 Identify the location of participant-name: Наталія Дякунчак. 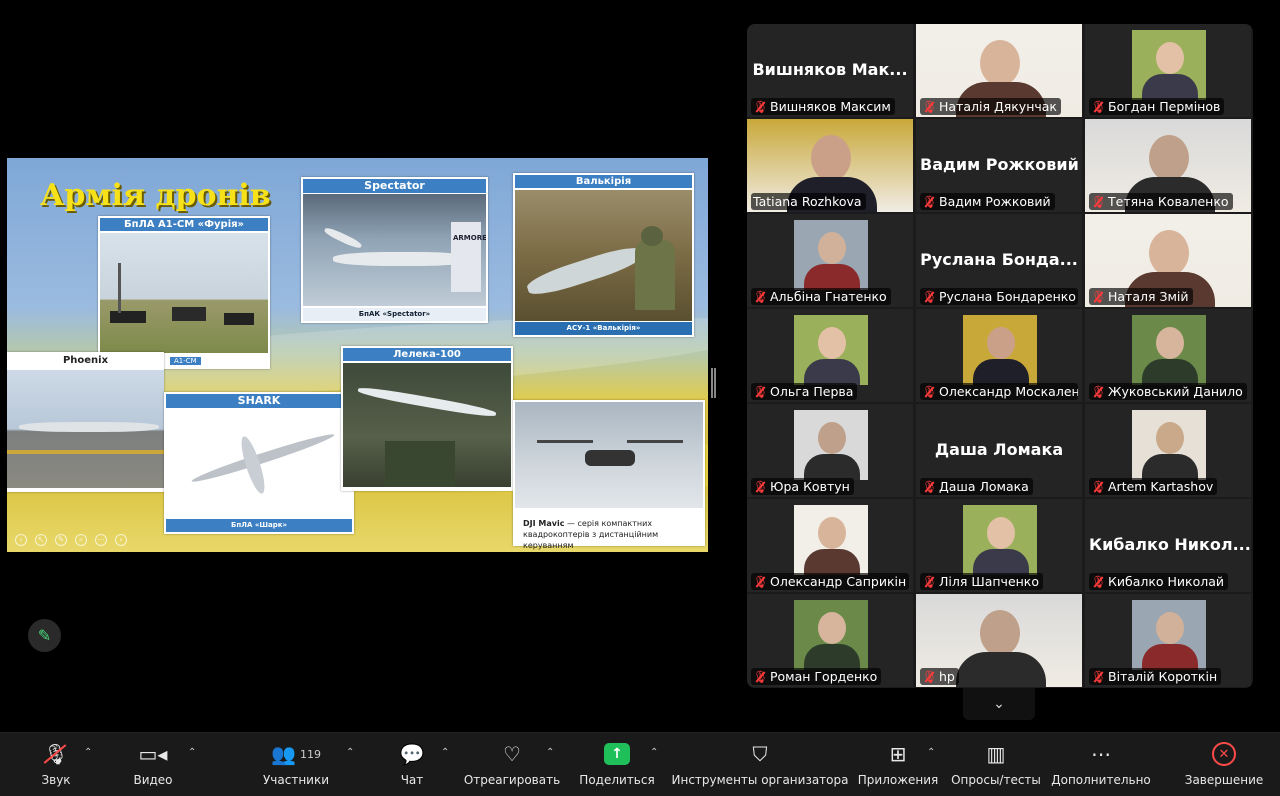
(998, 106).